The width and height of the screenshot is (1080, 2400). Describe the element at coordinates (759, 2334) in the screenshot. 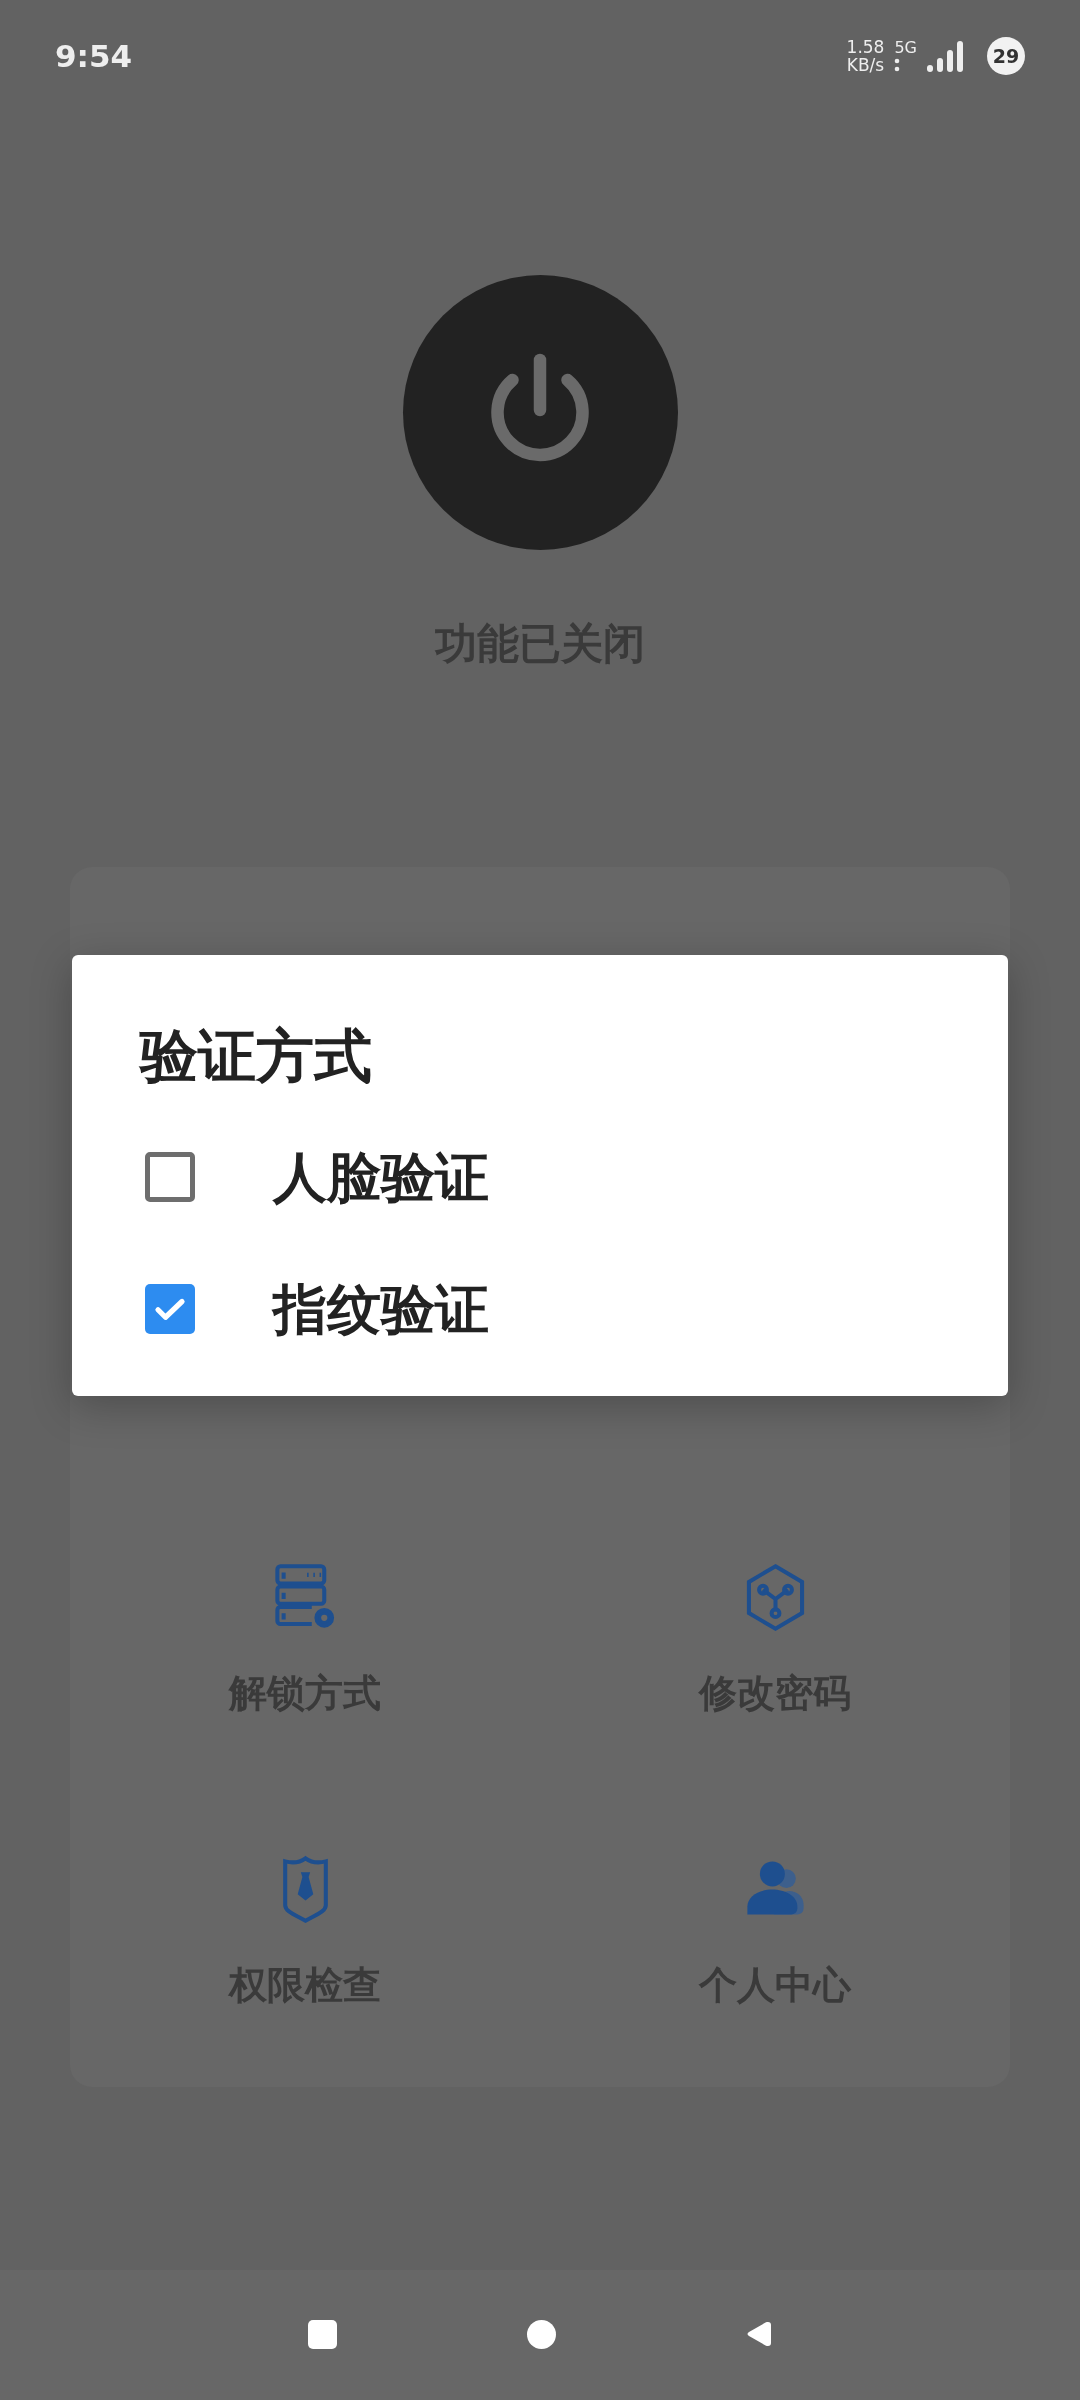

I see `back-icon` at that location.